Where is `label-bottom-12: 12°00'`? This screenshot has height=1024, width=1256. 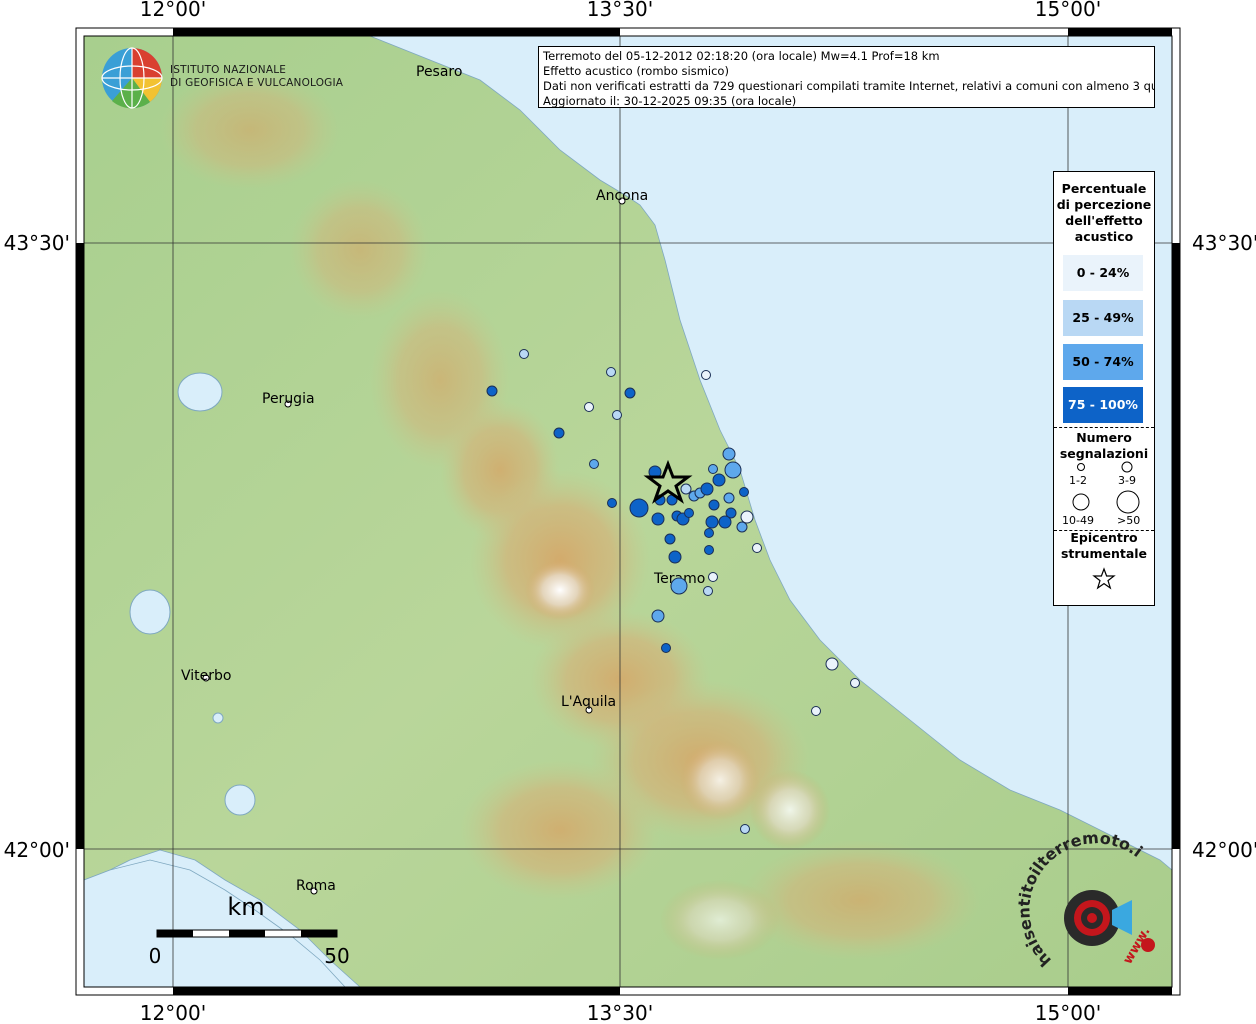 label-bottom-12: 12°00' is located at coordinates (173, 1012).